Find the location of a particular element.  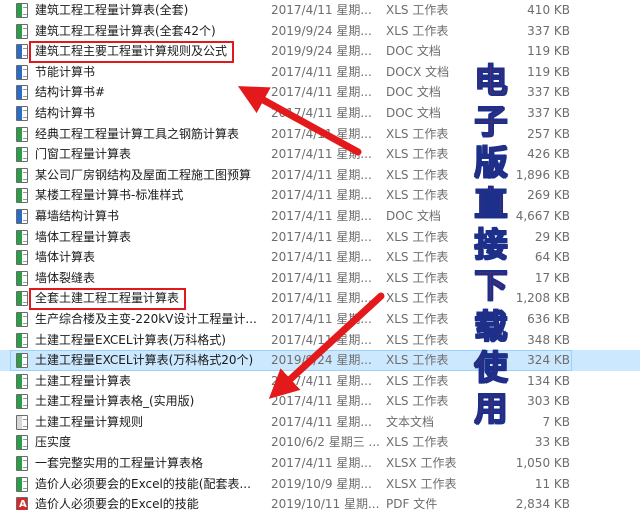

txt-icon is located at coordinates (22, 422).